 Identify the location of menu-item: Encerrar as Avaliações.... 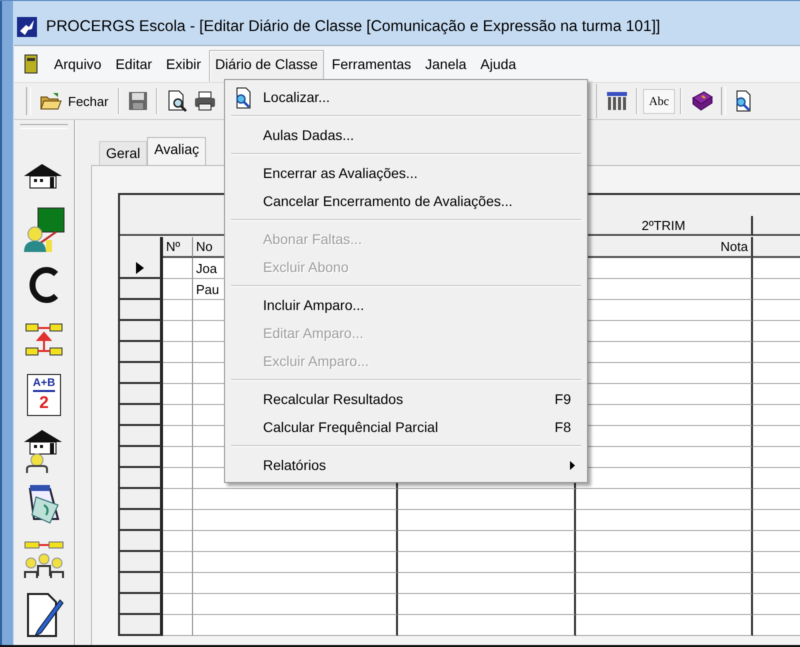
(406, 173).